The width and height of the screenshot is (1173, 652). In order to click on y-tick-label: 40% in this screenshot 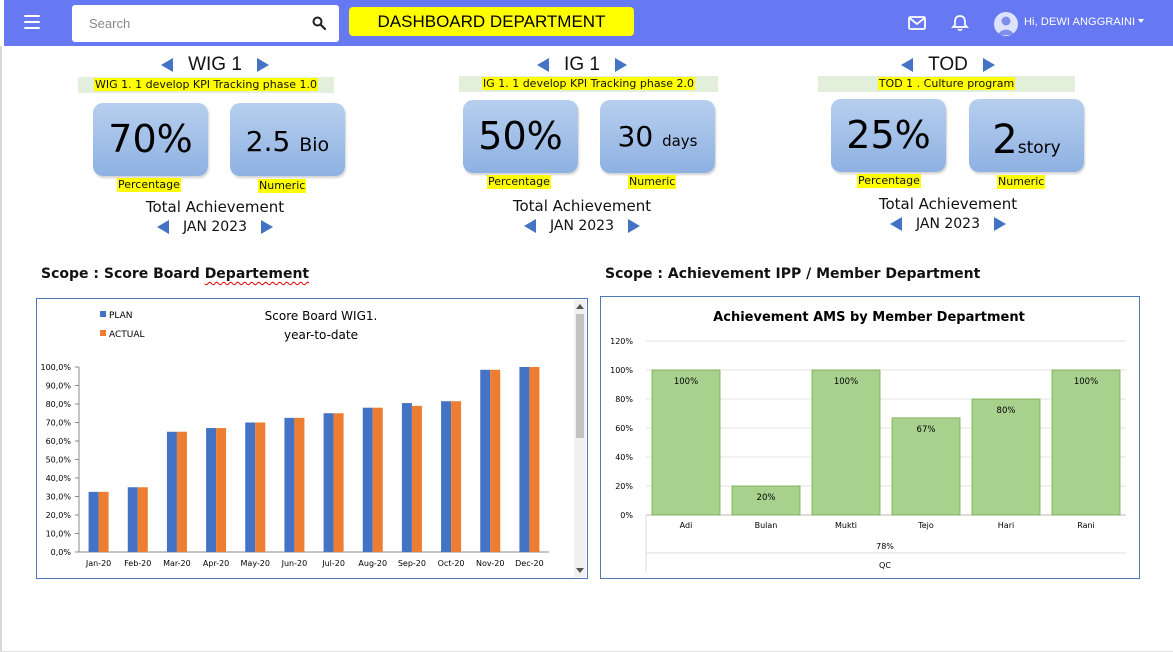, I will do `click(624, 457)`.